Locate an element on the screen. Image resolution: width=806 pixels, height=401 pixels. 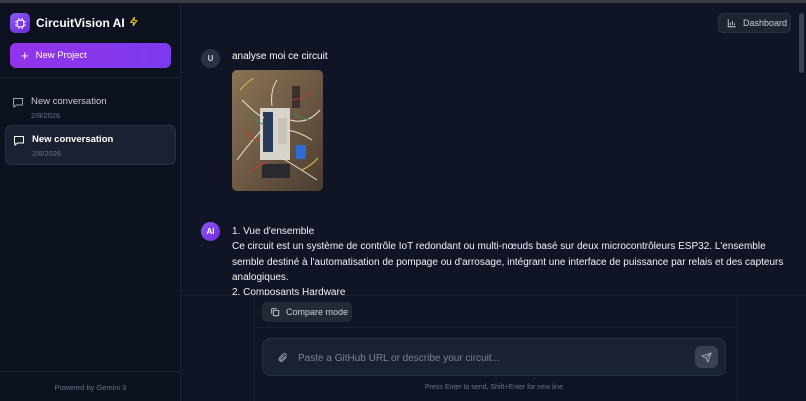
chip-icon is located at coordinates (20, 23).